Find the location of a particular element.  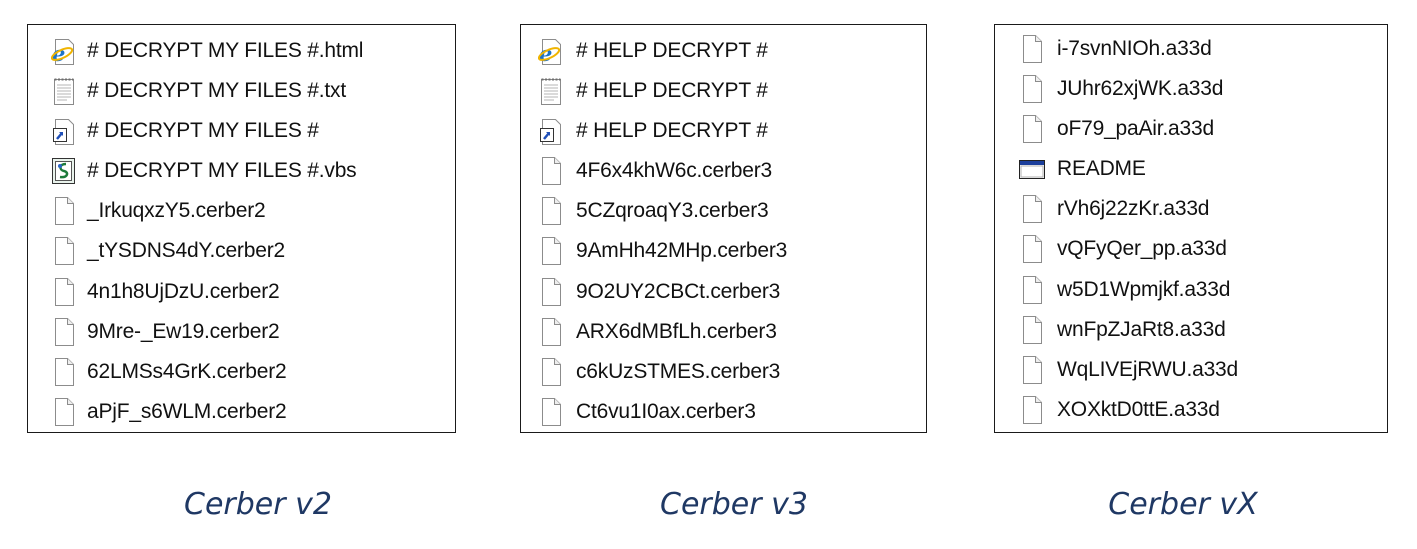

file-list-item: XOXktD0ttE.a33d is located at coordinates (1191, 410).